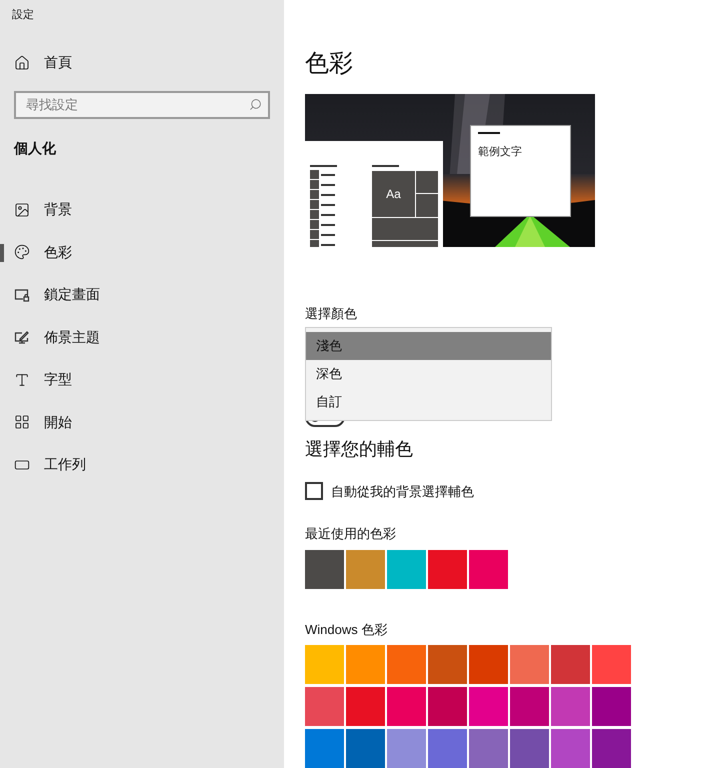 The image size is (720, 768). Describe the element at coordinates (22, 380) in the screenshot. I see `font-icon` at that location.